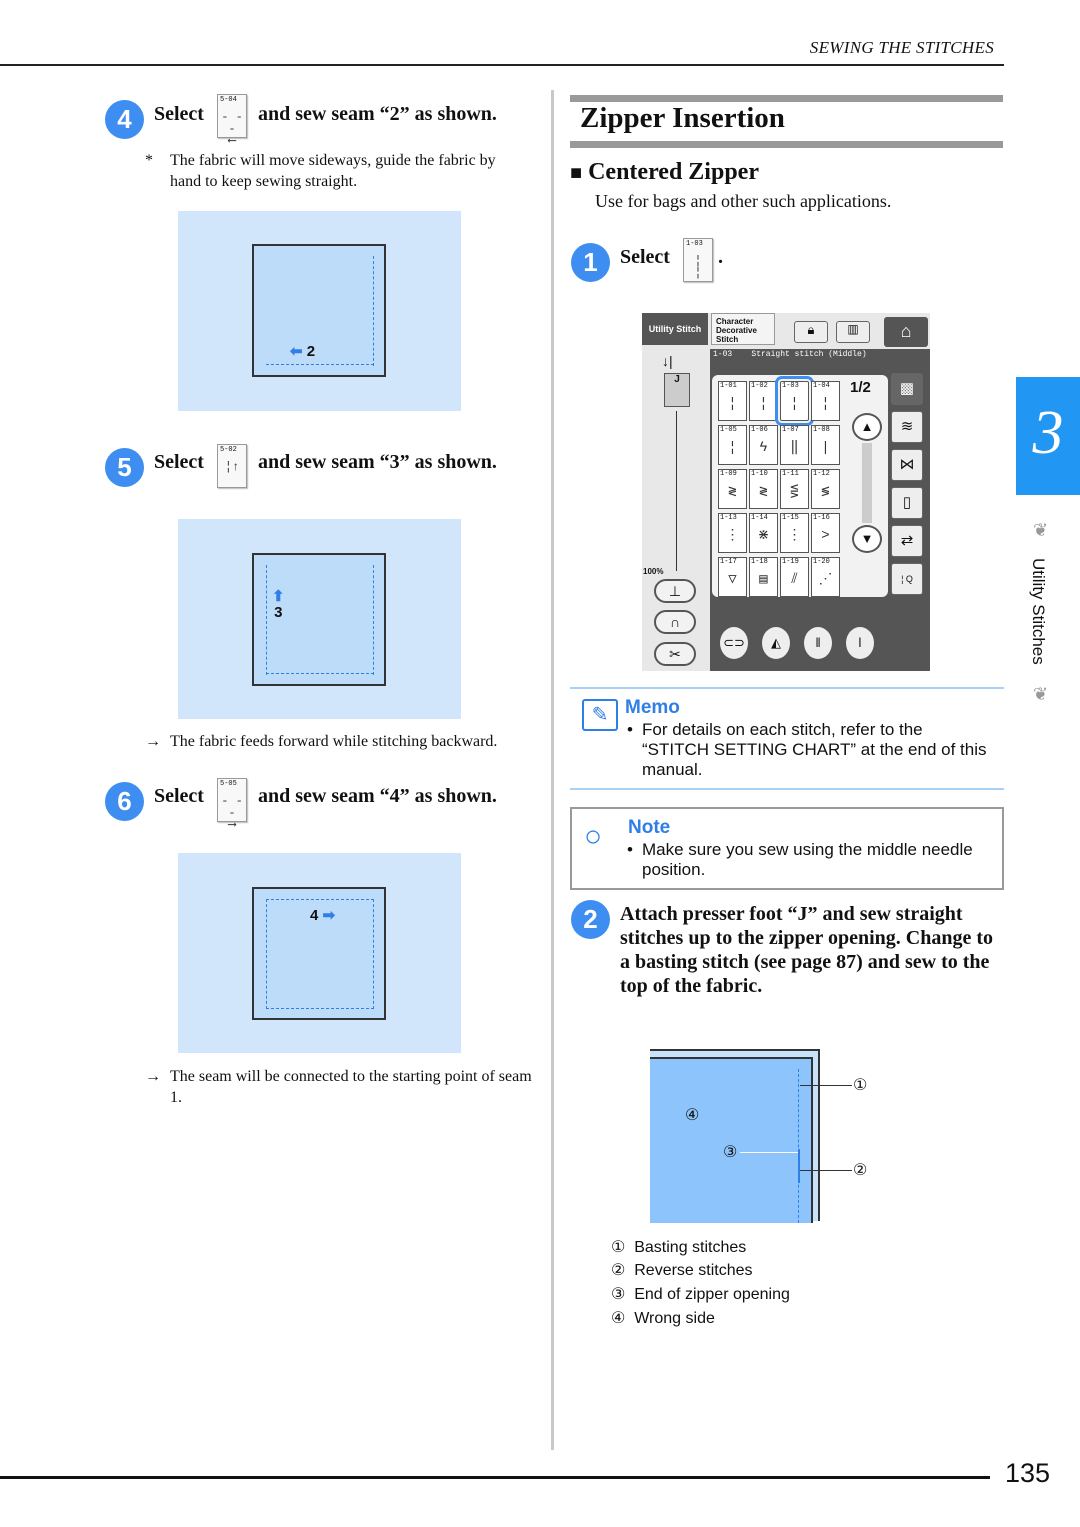 The height and width of the screenshot is (1527, 1080). I want to click on stitch-cell-1-20: 1-20 ⋰, so click(825, 577).